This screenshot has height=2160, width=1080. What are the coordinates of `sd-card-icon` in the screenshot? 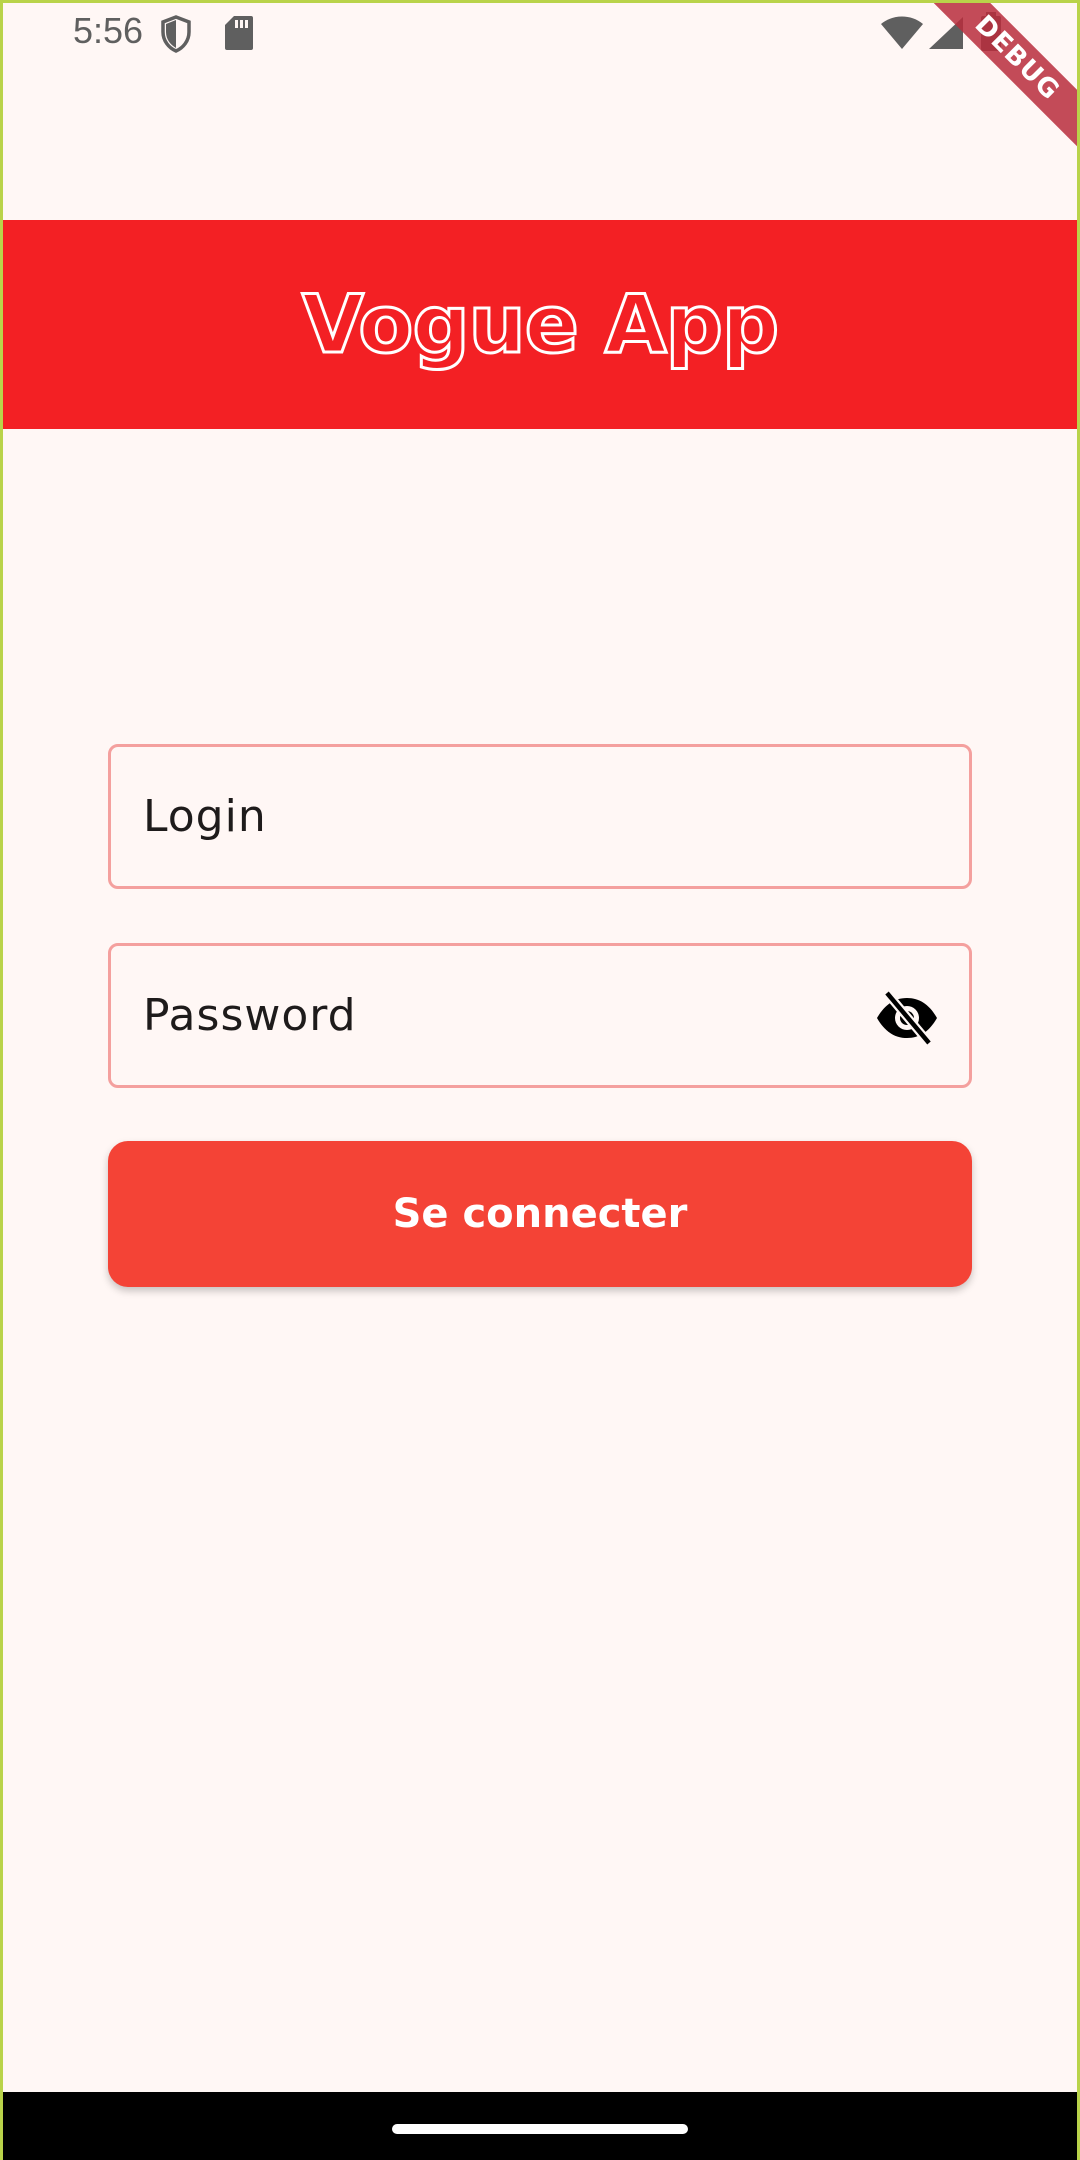 It's located at (239, 35).